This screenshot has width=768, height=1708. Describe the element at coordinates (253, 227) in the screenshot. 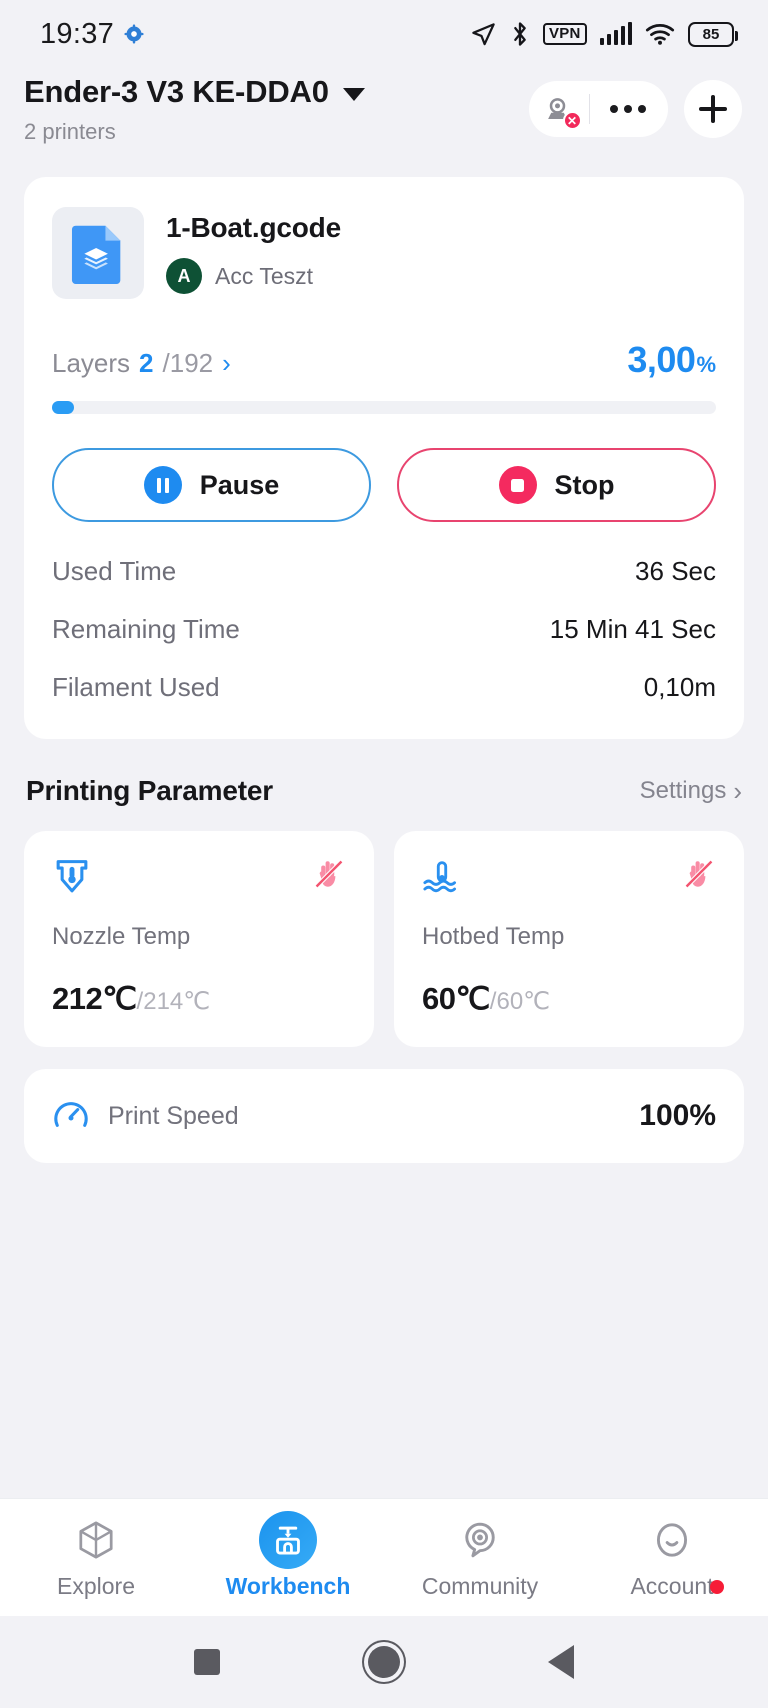

I see `file-name: 1-Boat.gcode` at that location.